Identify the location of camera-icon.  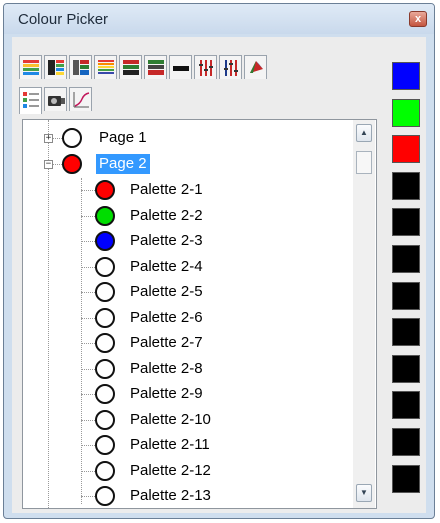
(56, 101).